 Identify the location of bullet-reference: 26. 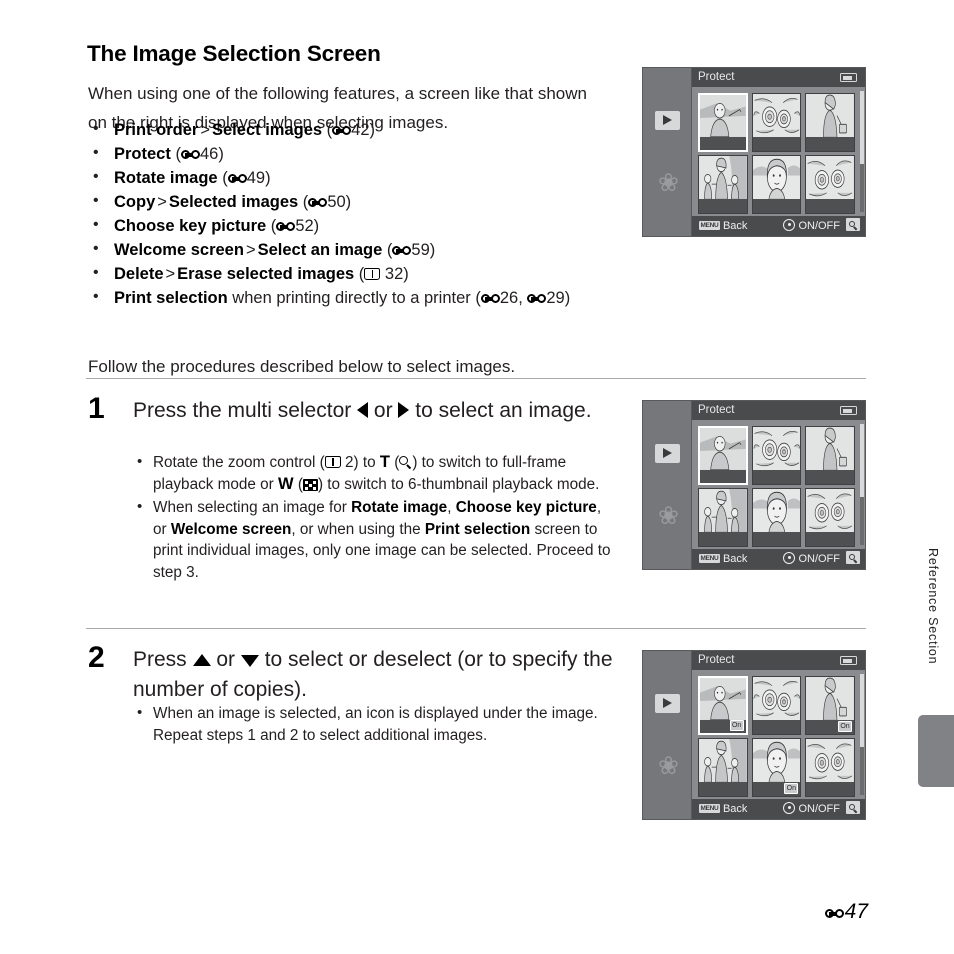
(509, 298).